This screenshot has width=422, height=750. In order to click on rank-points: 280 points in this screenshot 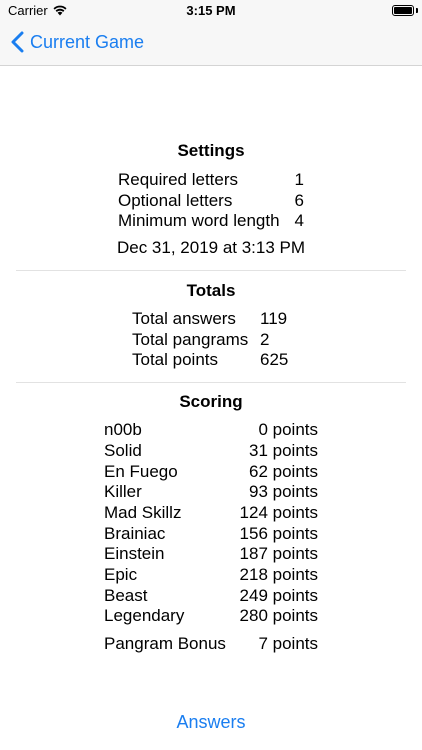, I will do `click(278, 615)`.